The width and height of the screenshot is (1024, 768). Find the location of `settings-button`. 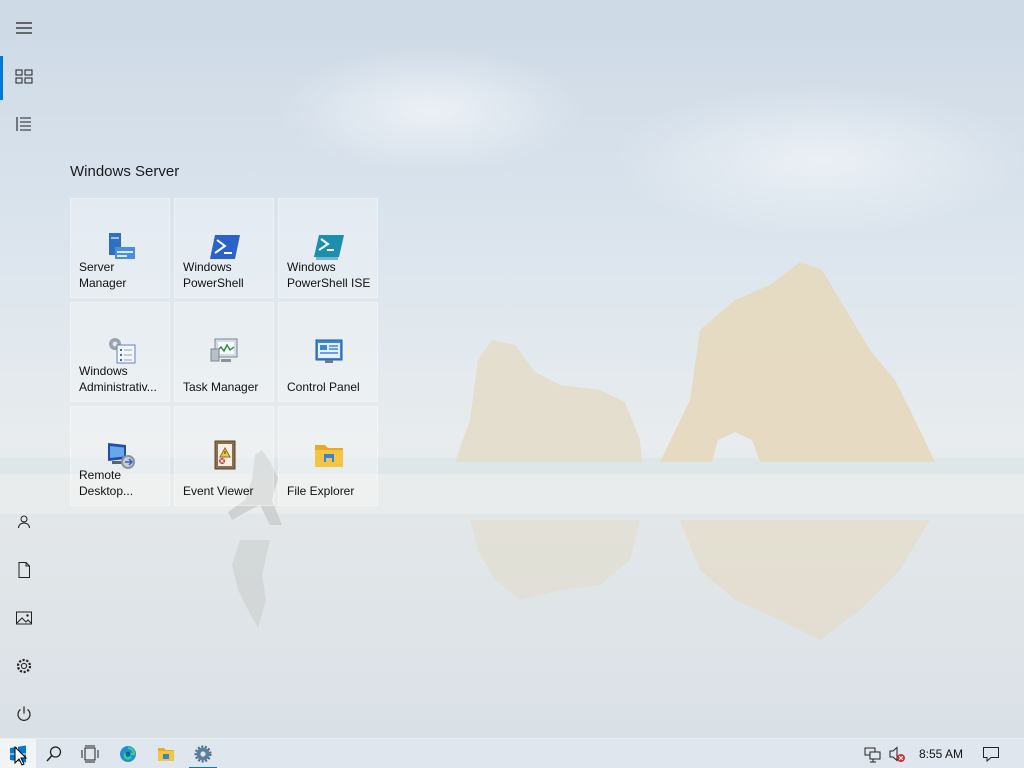

settings-button is located at coordinates (24, 666).